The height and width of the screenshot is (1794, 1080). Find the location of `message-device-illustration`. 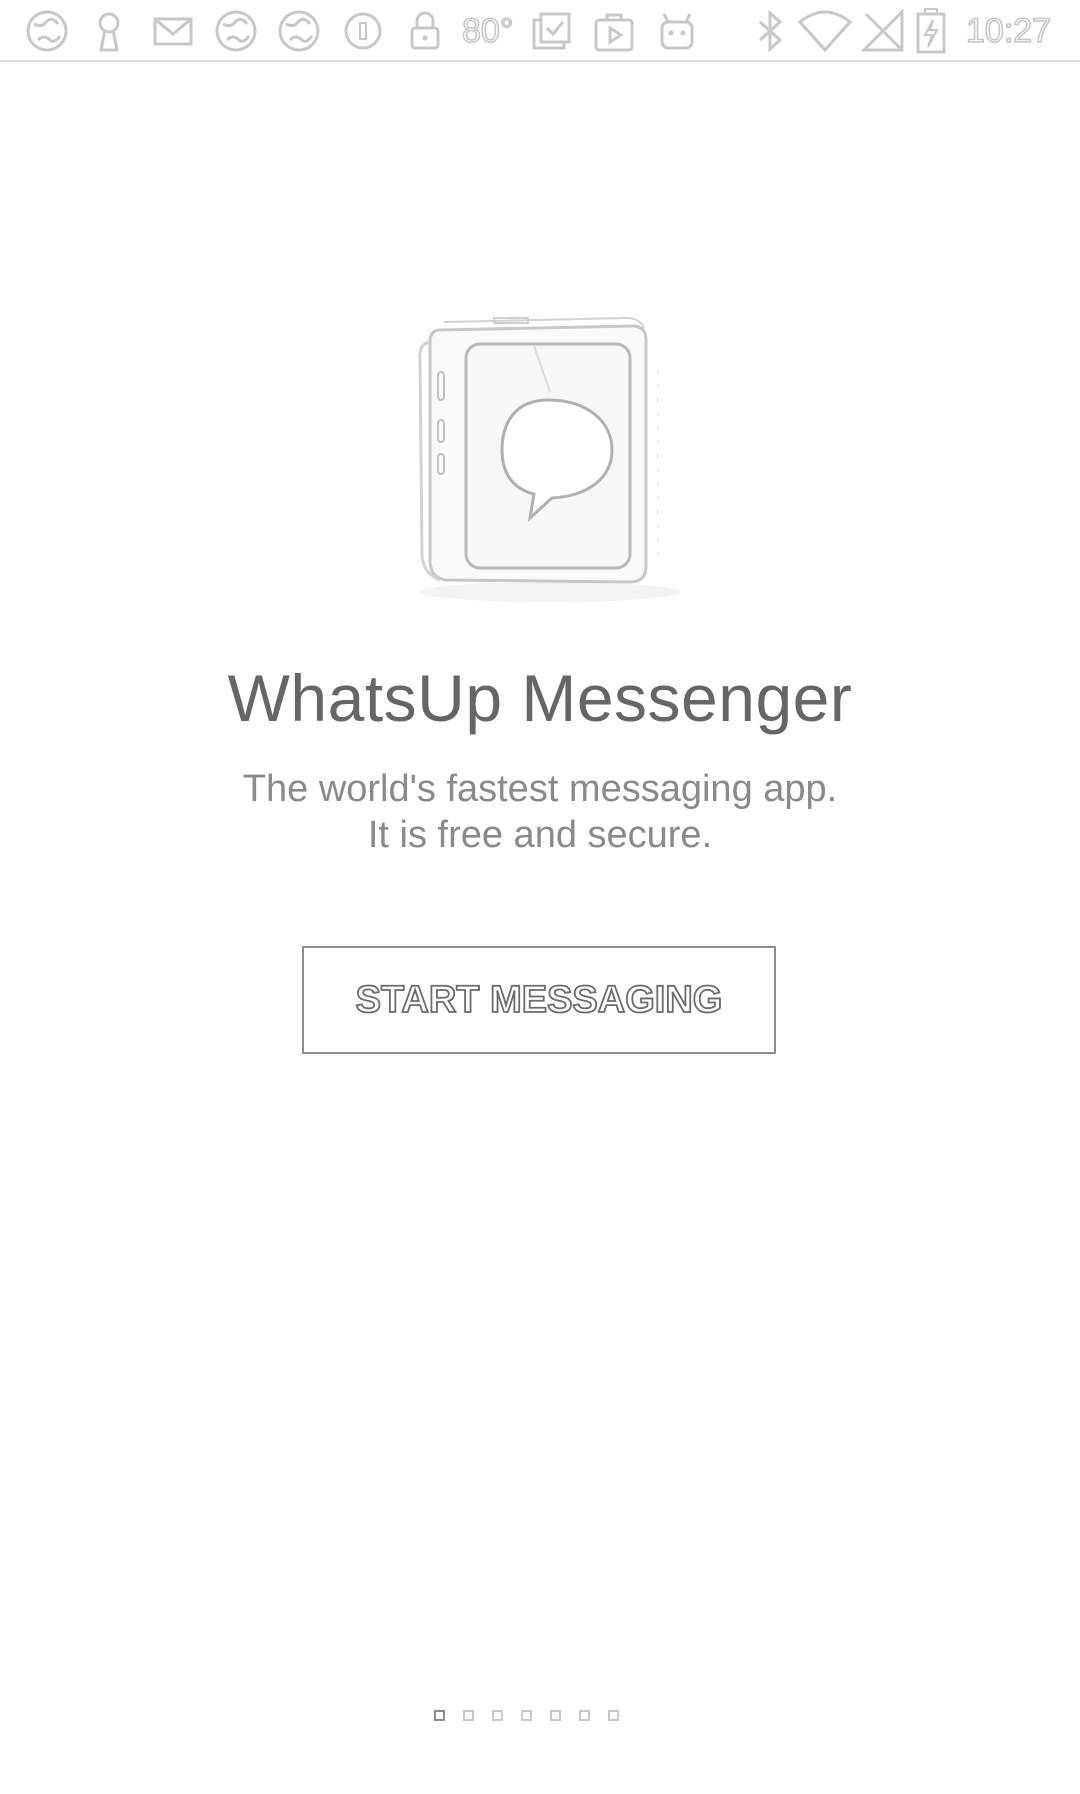

message-device-illustration is located at coordinates (545, 460).